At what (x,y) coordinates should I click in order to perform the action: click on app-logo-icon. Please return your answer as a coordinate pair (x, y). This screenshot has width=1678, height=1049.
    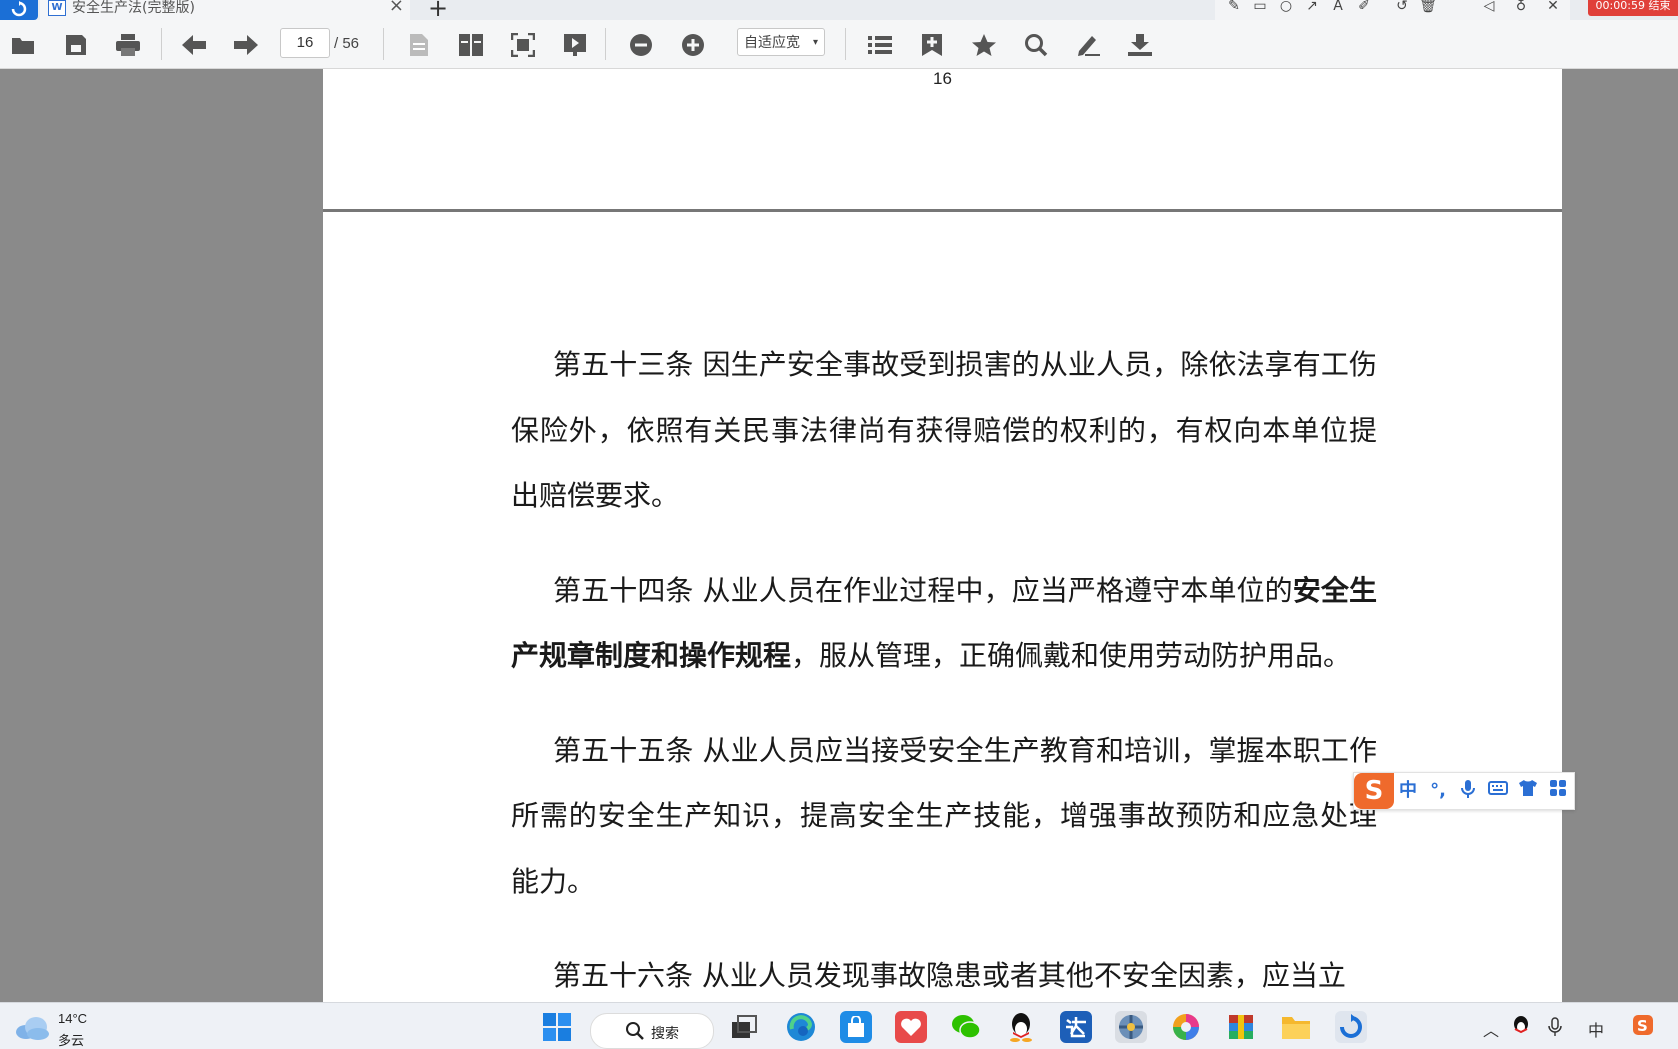
    Looking at the image, I should click on (19, 9).